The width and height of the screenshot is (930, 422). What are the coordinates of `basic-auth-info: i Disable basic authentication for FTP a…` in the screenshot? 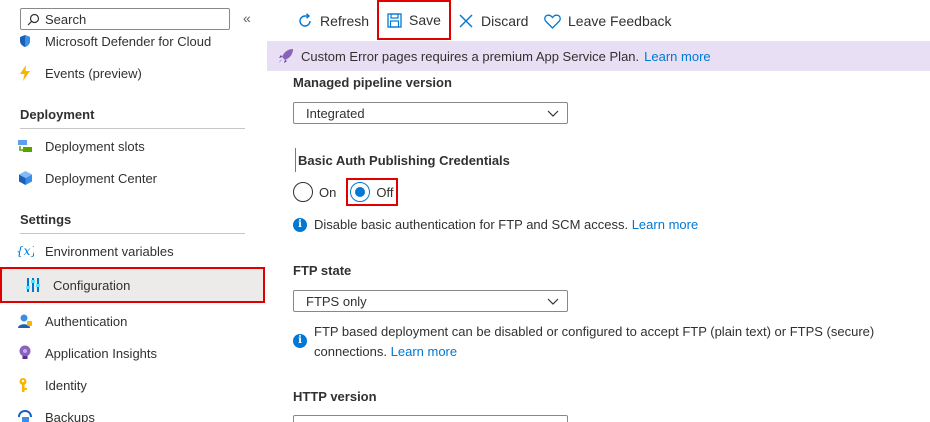 It's located at (495, 225).